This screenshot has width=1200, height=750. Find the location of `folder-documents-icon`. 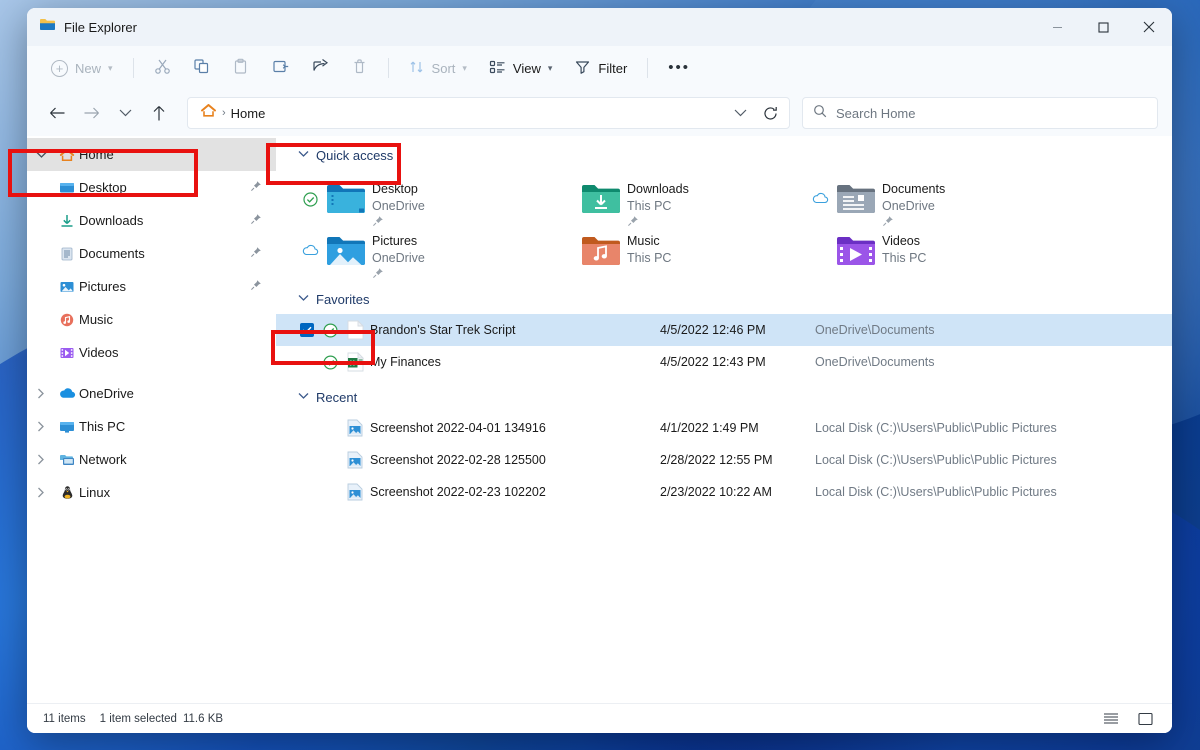

folder-documents-icon is located at coordinates (856, 196).